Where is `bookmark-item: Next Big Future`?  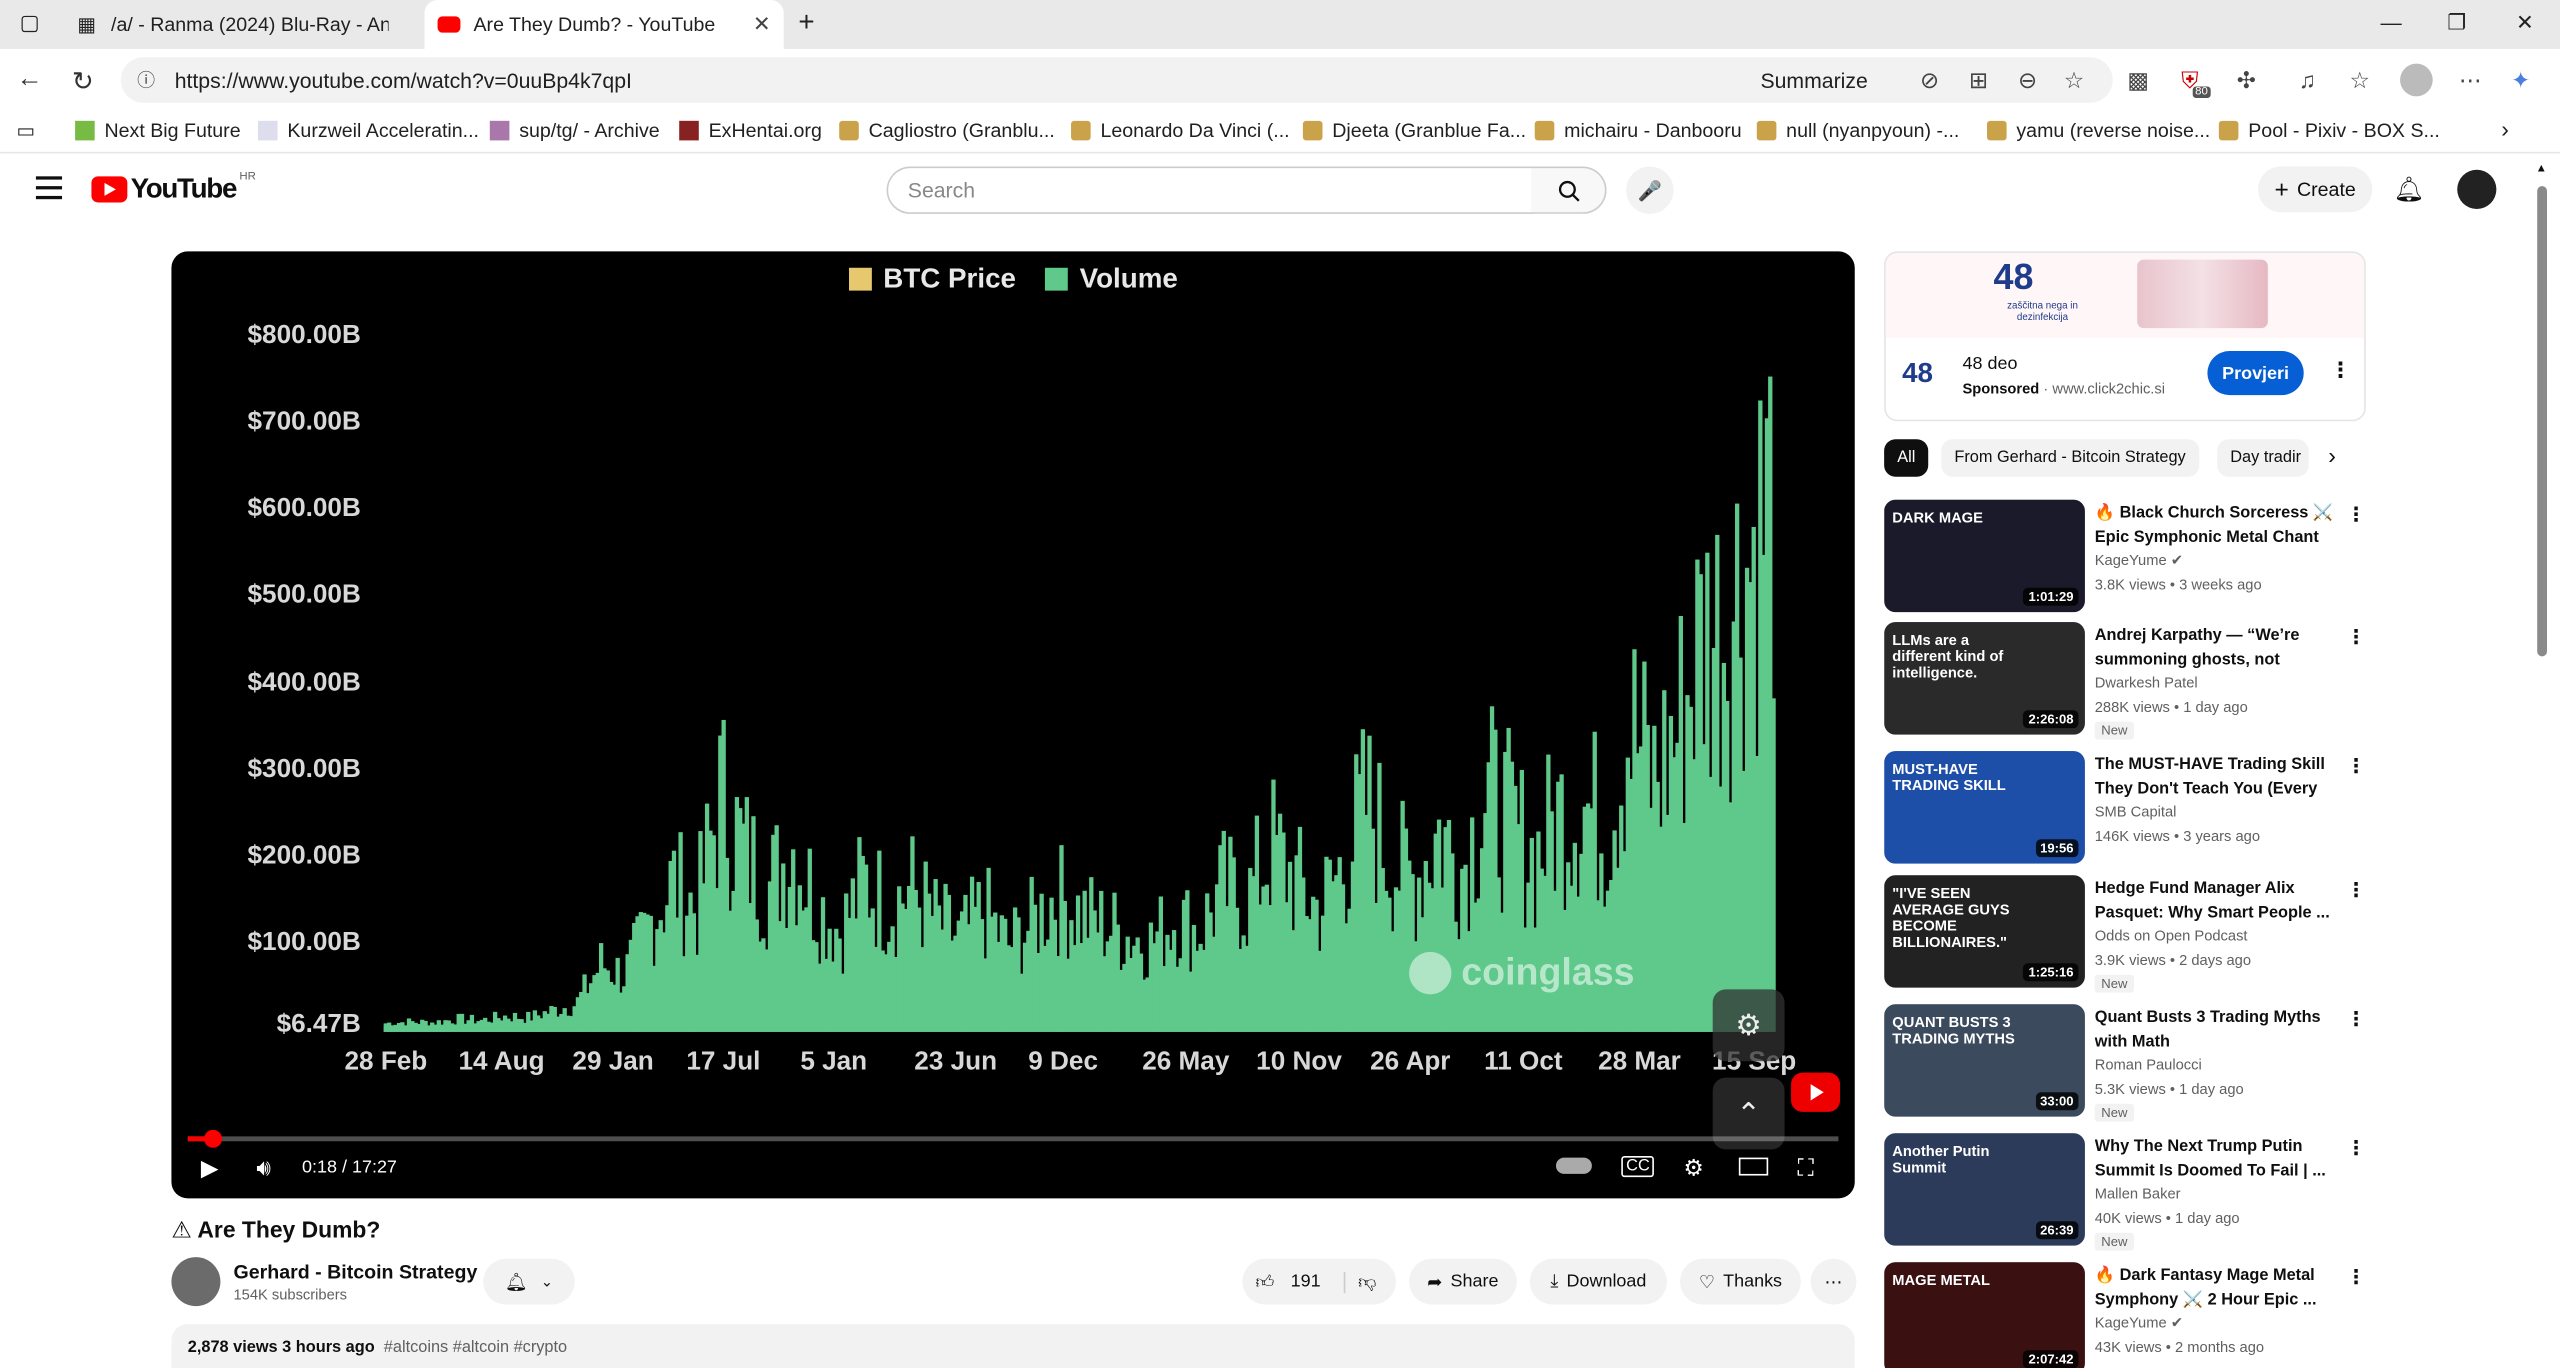 bookmark-item: Next Big Future is located at coordinates (158, 130).